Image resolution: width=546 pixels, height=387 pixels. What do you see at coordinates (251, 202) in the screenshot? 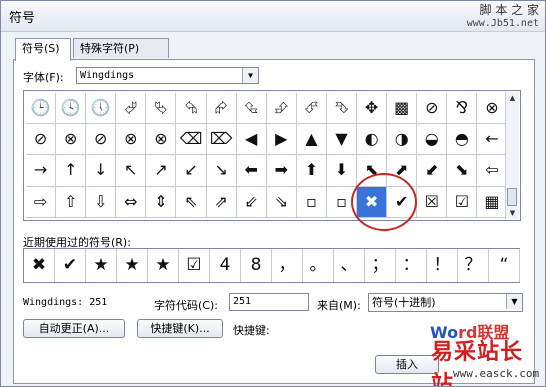
I see `symbol-cell: ⇙` at bounding box center [251, 202].